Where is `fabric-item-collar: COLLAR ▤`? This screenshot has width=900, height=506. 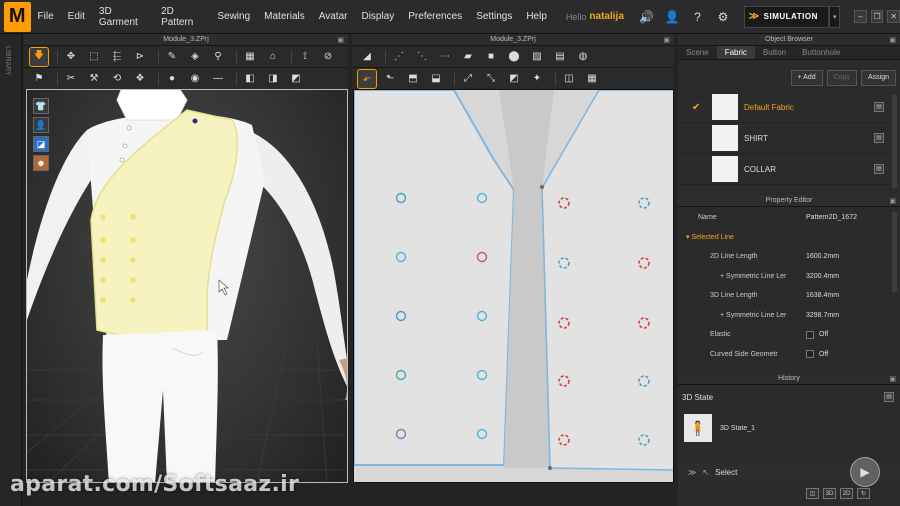 fabric-item-collar: COLLAR ▤ is located at coordinates (783, 169).